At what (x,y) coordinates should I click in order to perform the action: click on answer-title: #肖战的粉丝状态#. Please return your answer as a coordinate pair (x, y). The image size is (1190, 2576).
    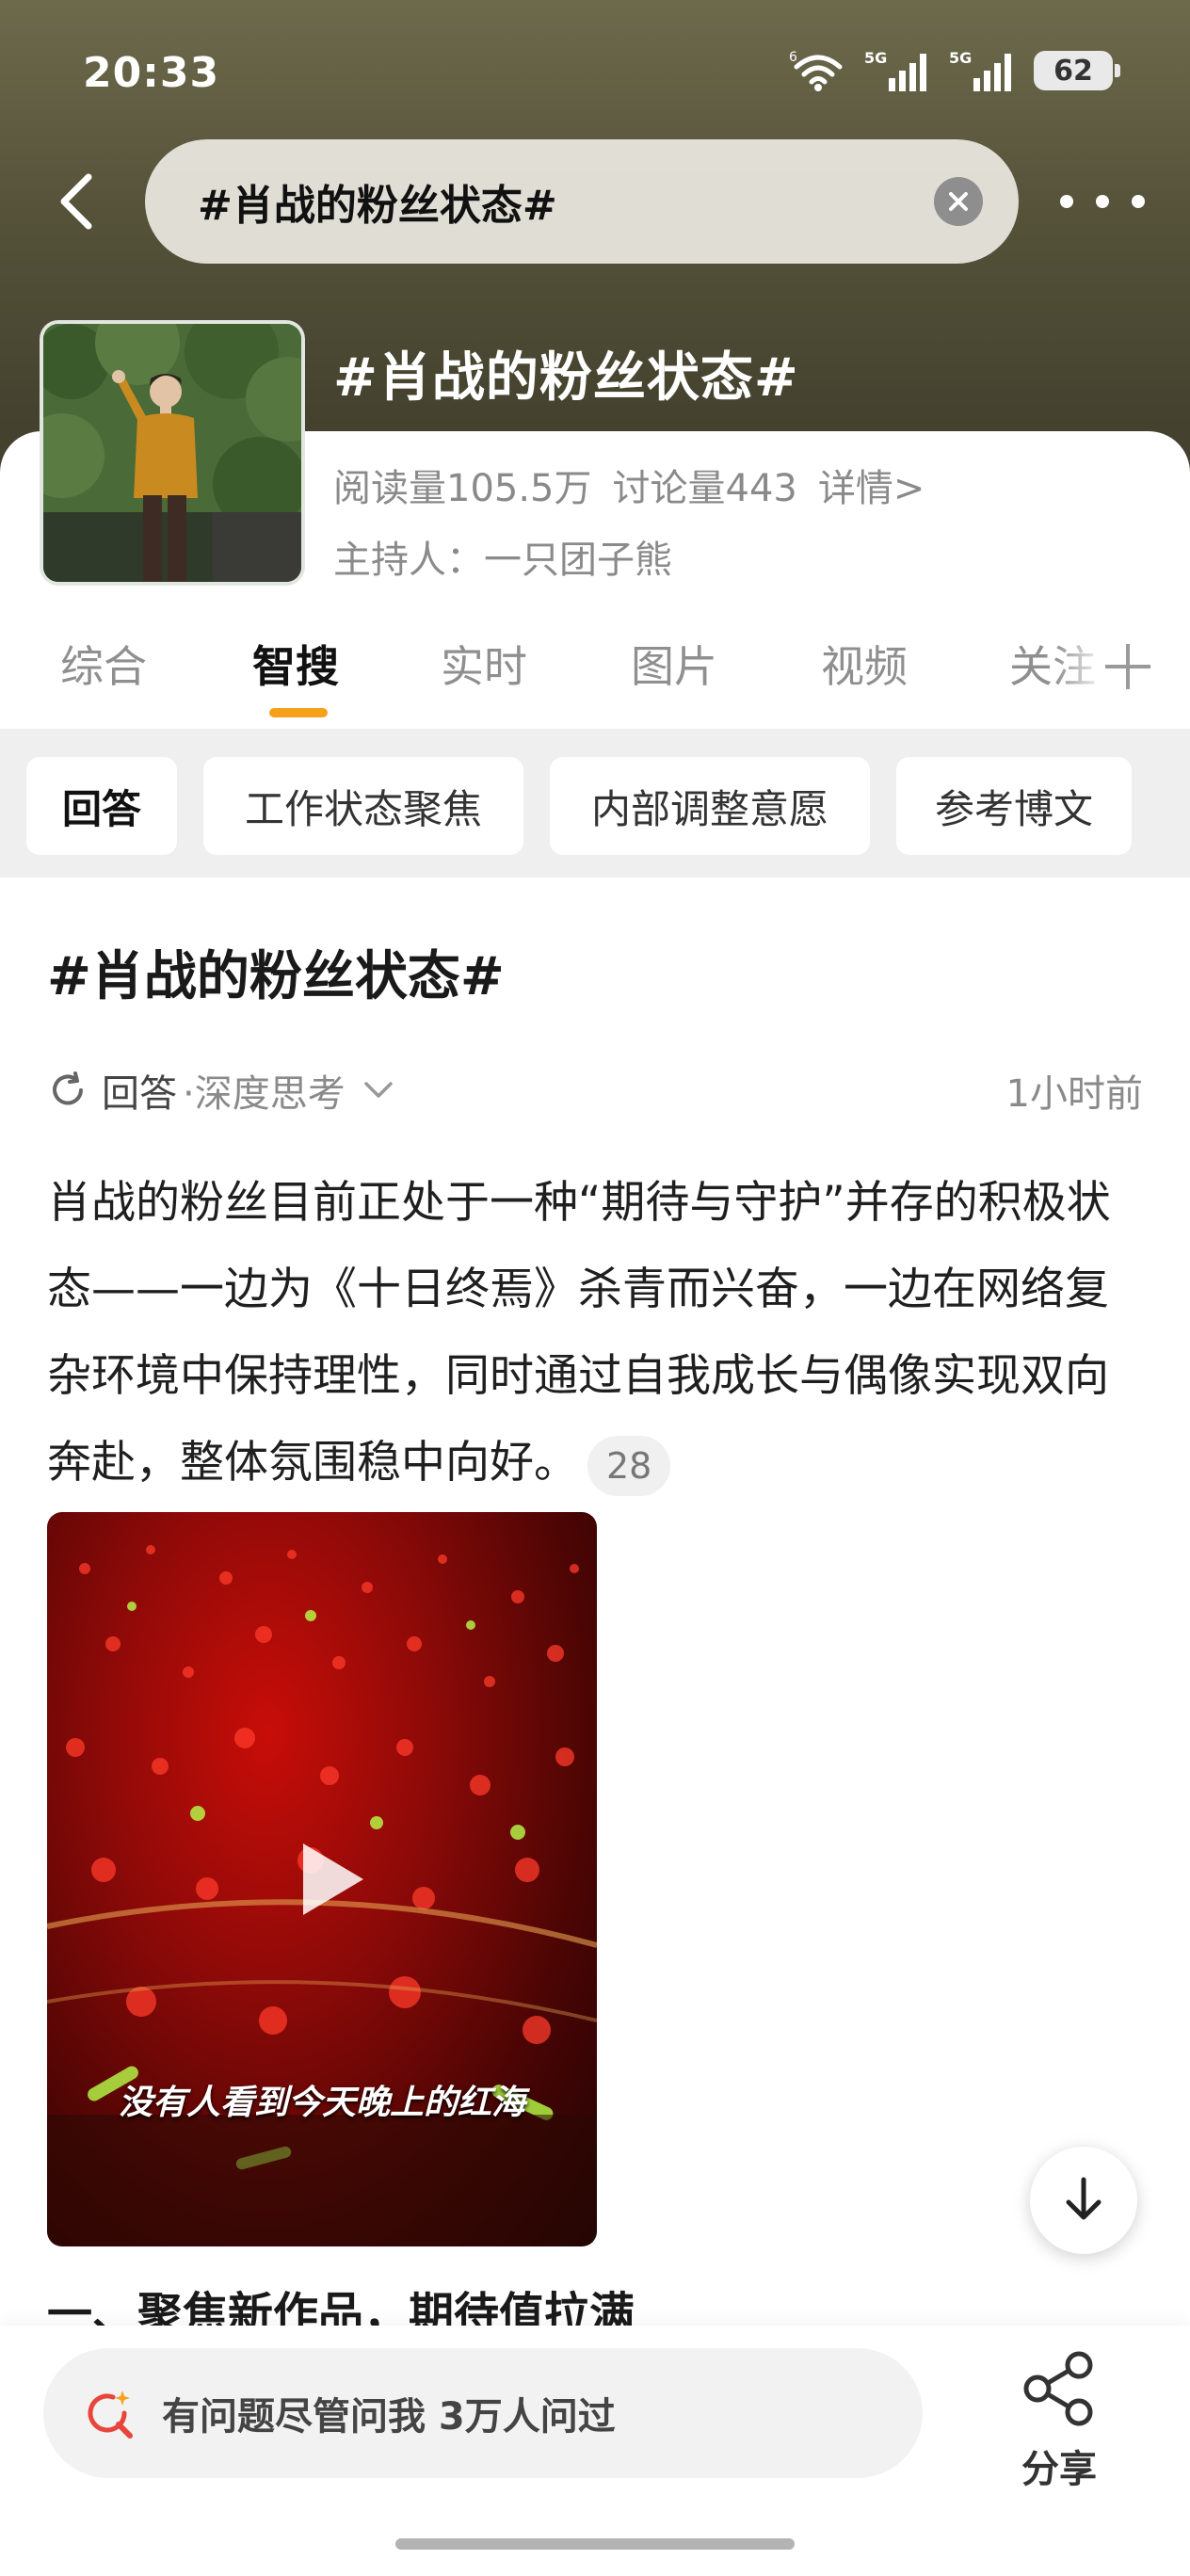
    Looking at the image, I should click on (276, 976).